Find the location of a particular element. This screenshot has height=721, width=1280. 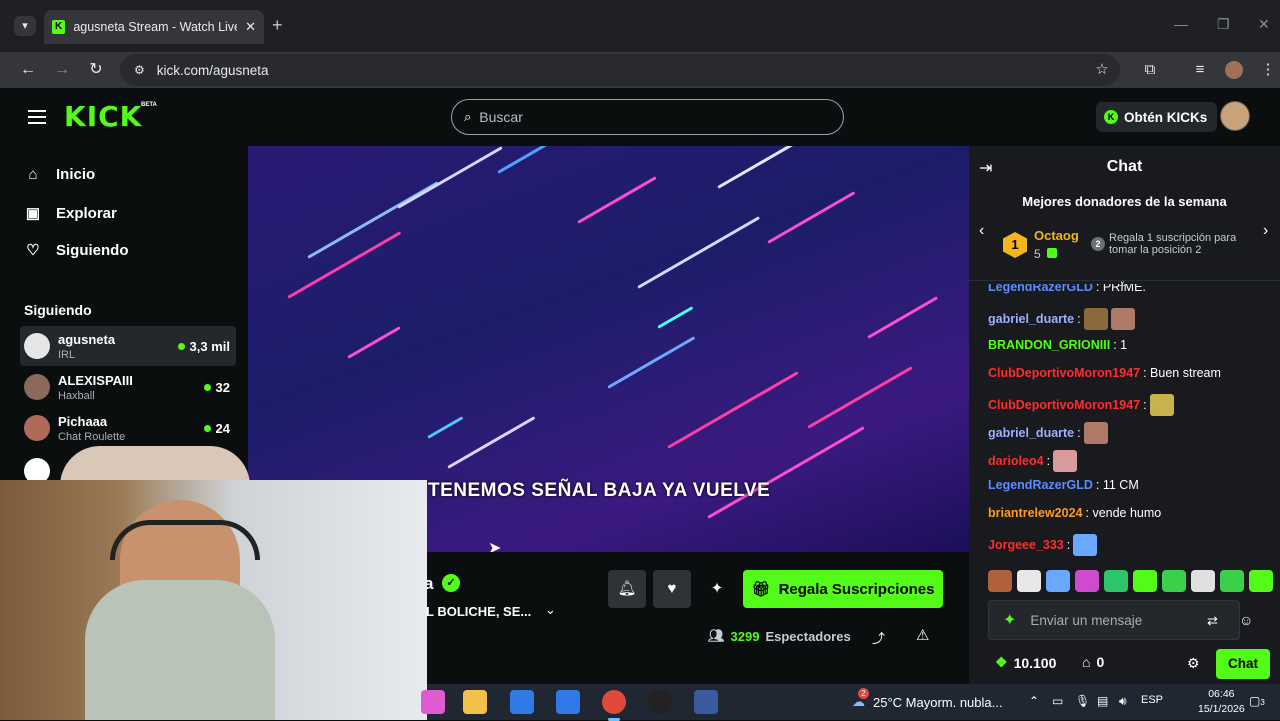

browser-tab: K agusneta Stream - Watch Live o ✕ is located at coordinates (154, 27).